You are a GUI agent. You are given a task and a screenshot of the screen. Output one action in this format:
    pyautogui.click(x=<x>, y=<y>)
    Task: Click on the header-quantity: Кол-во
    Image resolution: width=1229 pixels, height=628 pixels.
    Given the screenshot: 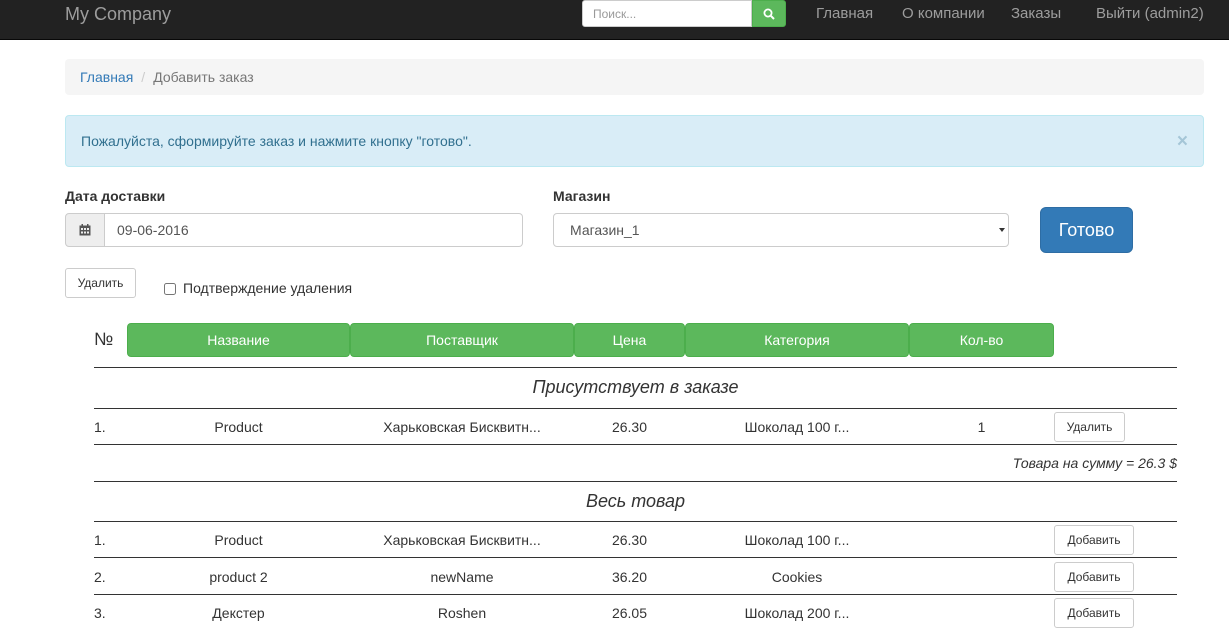 What is the action you would take?
    pyautogui.click(x=981, y=340)
    